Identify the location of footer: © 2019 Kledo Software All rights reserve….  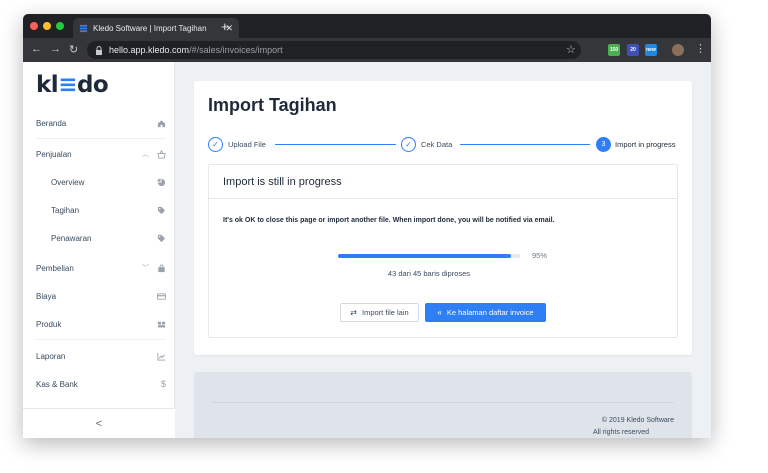
(443, 405).